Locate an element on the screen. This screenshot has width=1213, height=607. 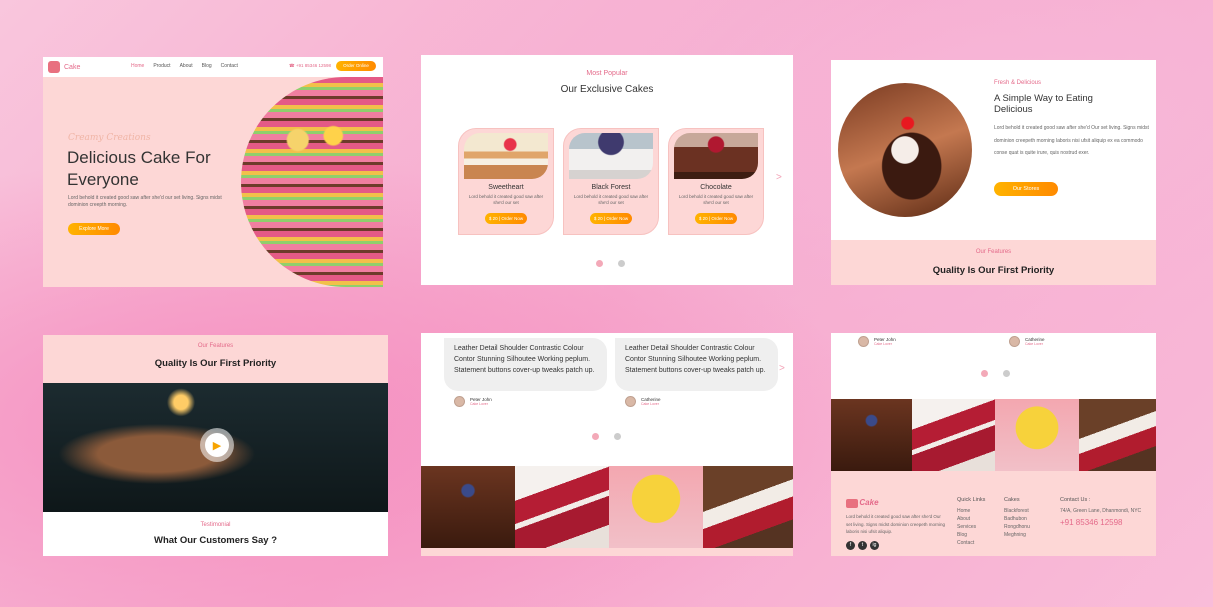
section-kicker: Most Popular is located at coordinates (607, 73).